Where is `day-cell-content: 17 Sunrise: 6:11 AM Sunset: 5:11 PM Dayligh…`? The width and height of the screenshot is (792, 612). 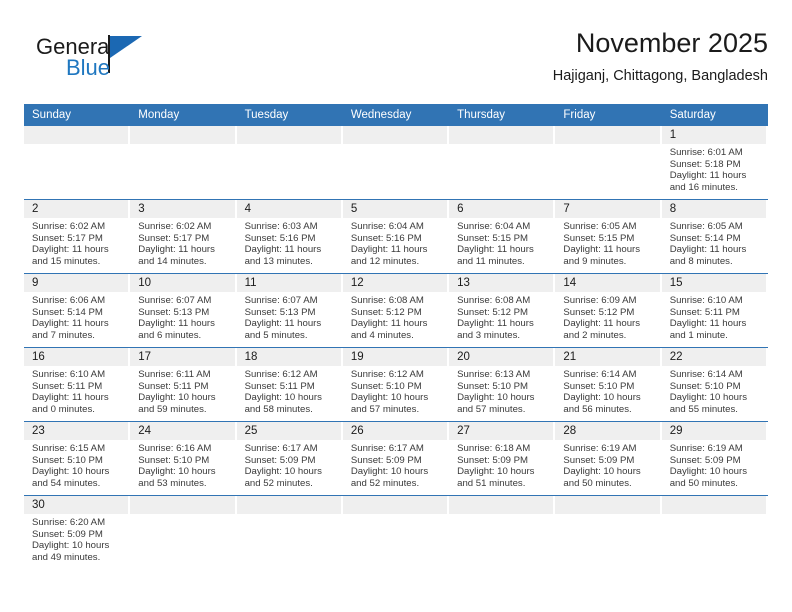
day-cell-content: 17 Sunrise: 6:11 AM Sunset: 5:11 PM Dayligh… is located at coordinates (183, 384).